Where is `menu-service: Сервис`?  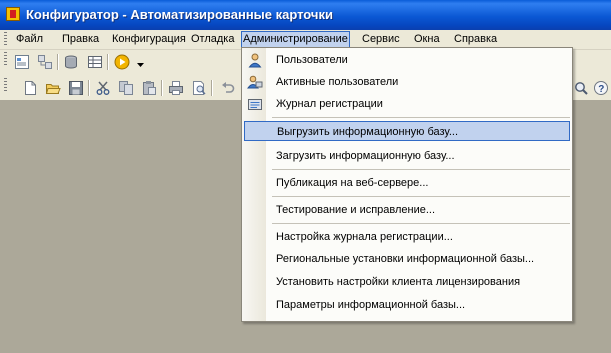
menu-service: Сервис is located at coordinates (381, 39).